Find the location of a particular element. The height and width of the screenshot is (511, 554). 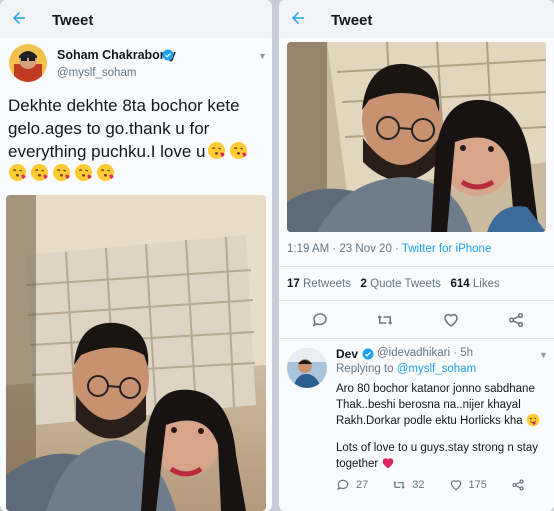

quotes-stat: 2 Quote Tweets is located at coordinates (401, 284).